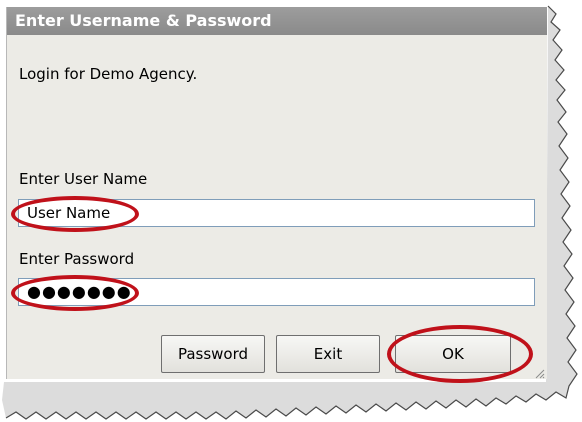 This screenshot has height=422, width=582. I want to click on exit-button: Exit, so click(328, 354).